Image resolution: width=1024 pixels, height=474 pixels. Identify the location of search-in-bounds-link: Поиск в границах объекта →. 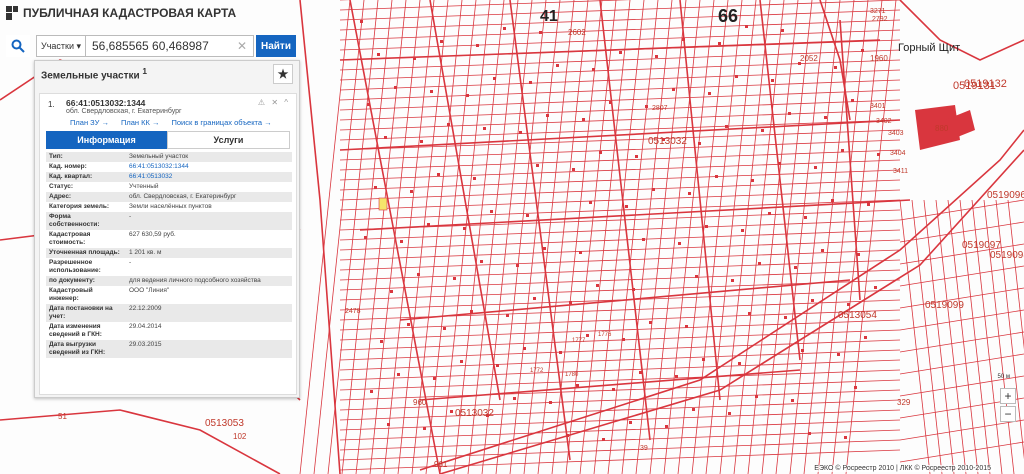
(221, 122).